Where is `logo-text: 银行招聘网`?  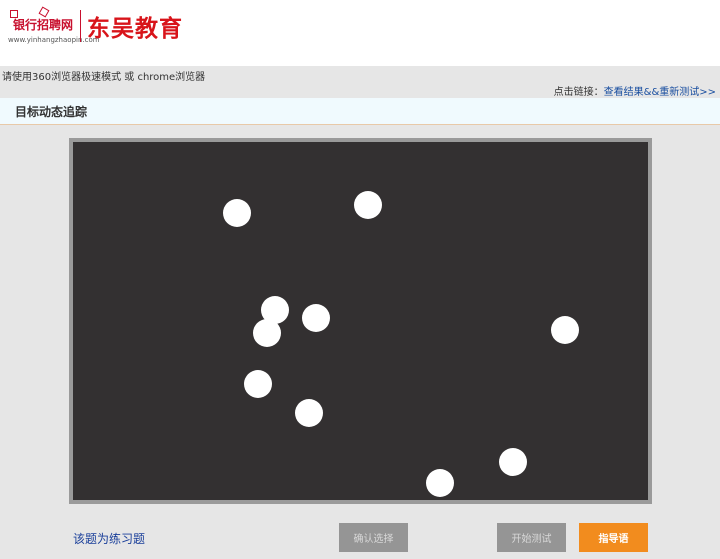
logo-text: 银行招聘网 is located at coordinates (43, 25).